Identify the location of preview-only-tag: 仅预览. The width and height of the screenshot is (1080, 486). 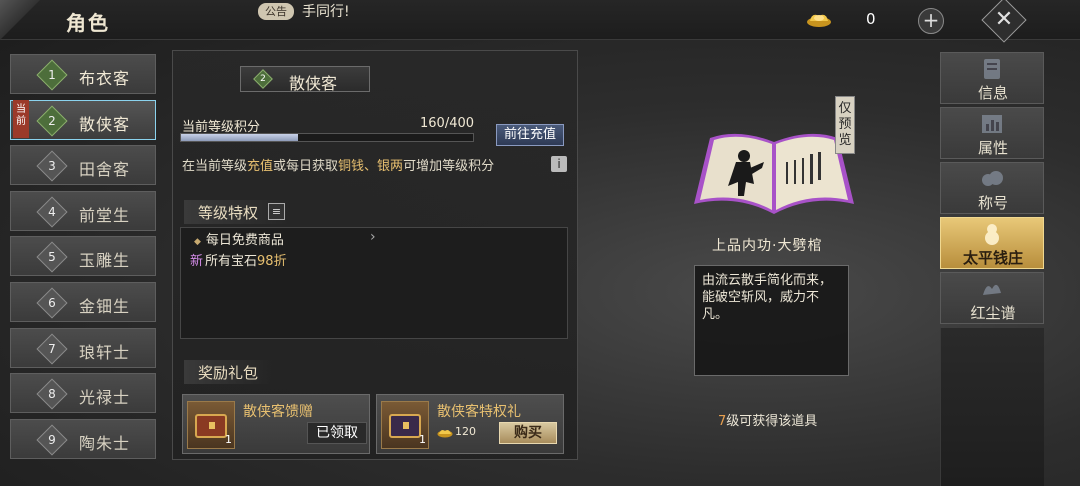
(845, 125).